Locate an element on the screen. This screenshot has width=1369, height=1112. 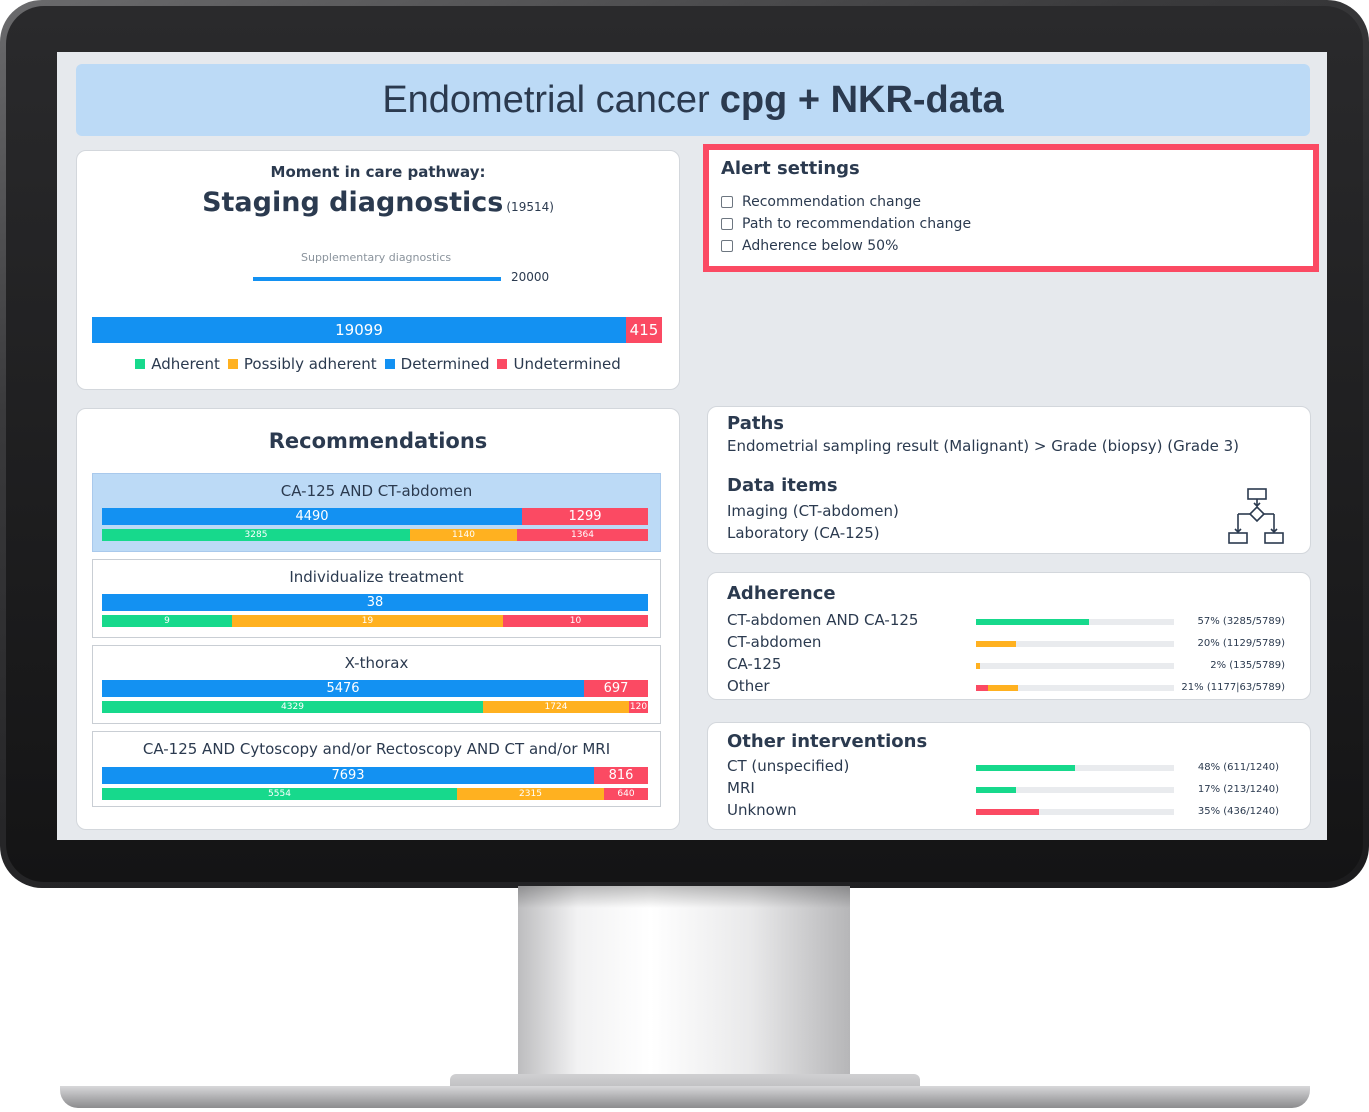
row-percentage: 57% (3285/5789) is located at coordinates (1241, 621).